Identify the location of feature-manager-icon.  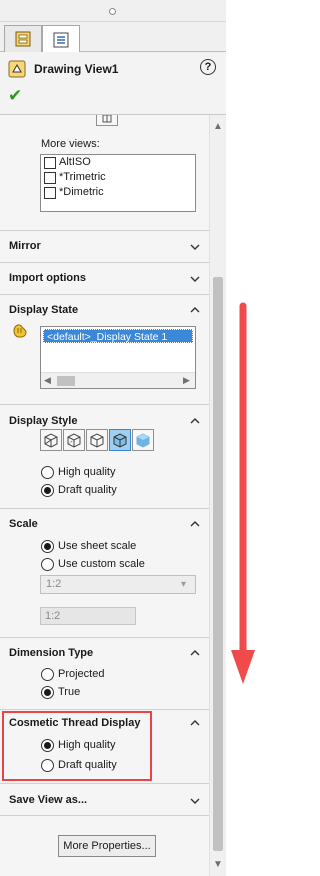
(23, 39).